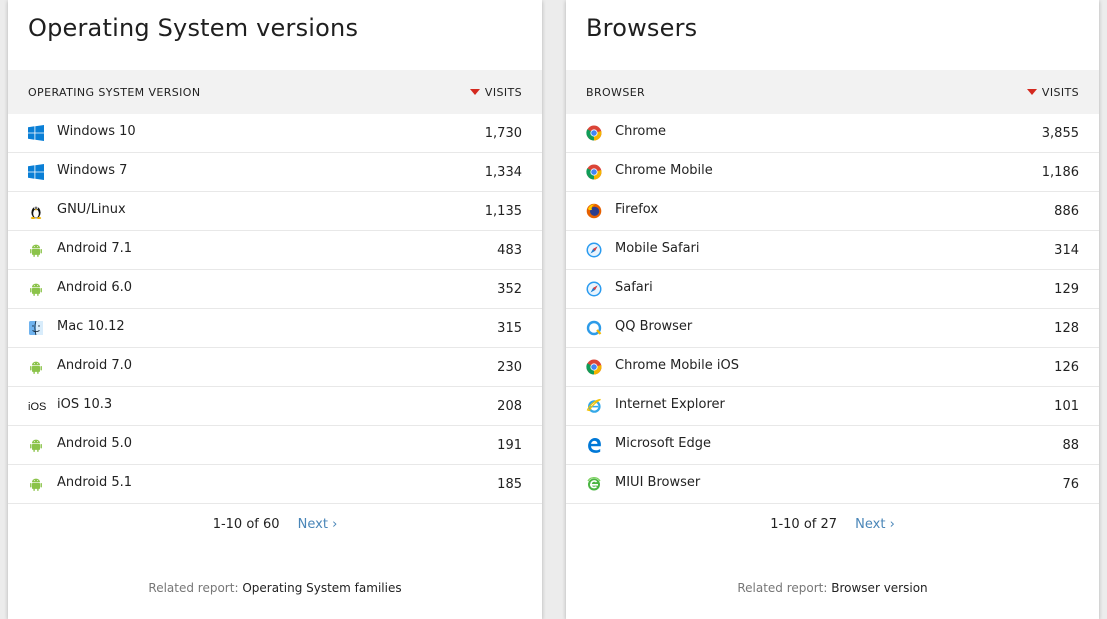  I want to click on table-row: Chrome 3,855, so click(832, 133).